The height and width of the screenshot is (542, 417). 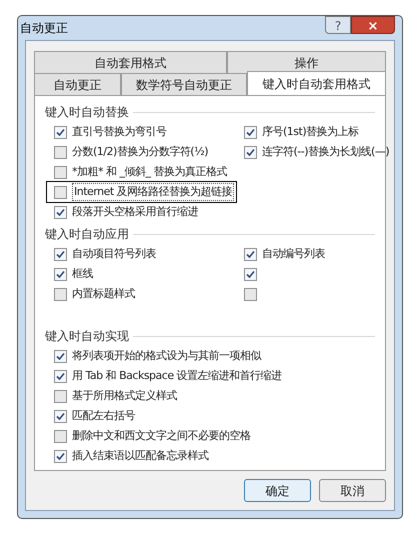 I want to click on tab: 数学符号自动更正, so click(x=184, y=84).